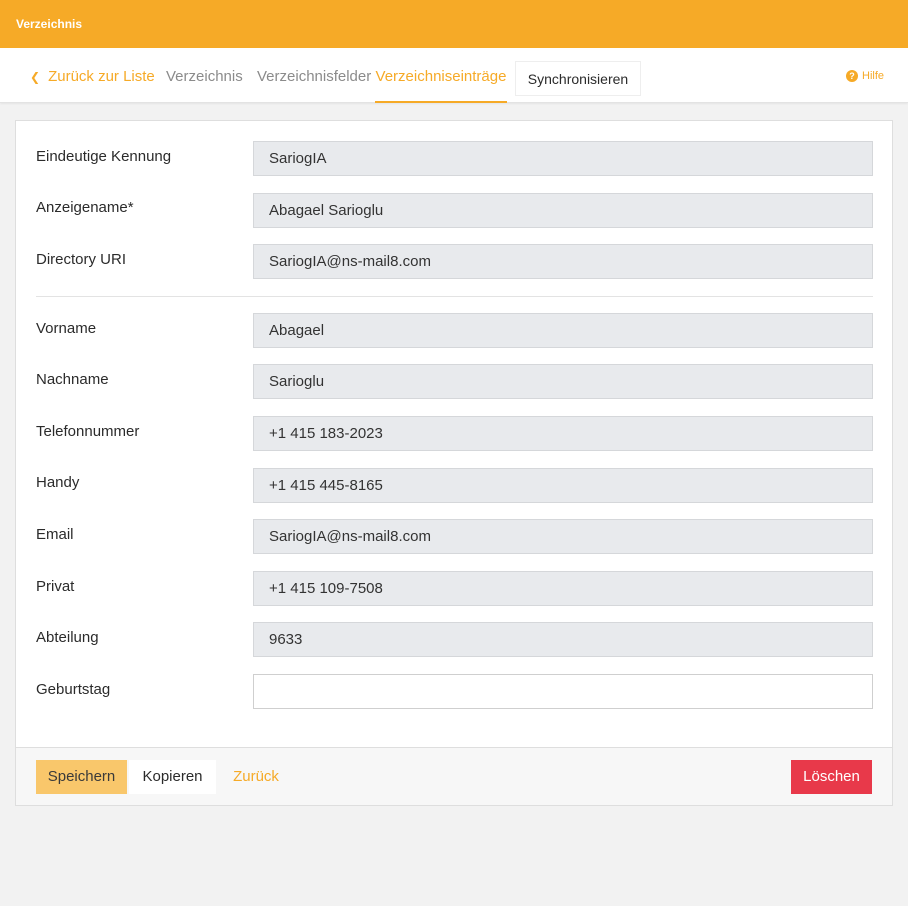 This screenshot has width=908, height=906. I want to click on help-label: Hilfe, so click(873, 76).